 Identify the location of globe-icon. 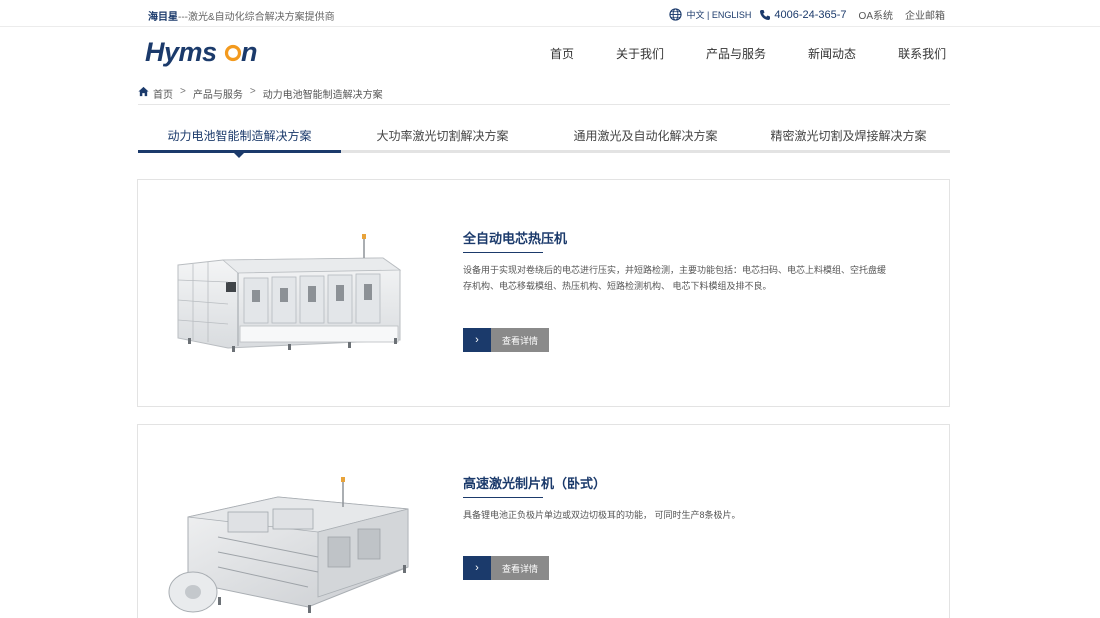
(675, 14).